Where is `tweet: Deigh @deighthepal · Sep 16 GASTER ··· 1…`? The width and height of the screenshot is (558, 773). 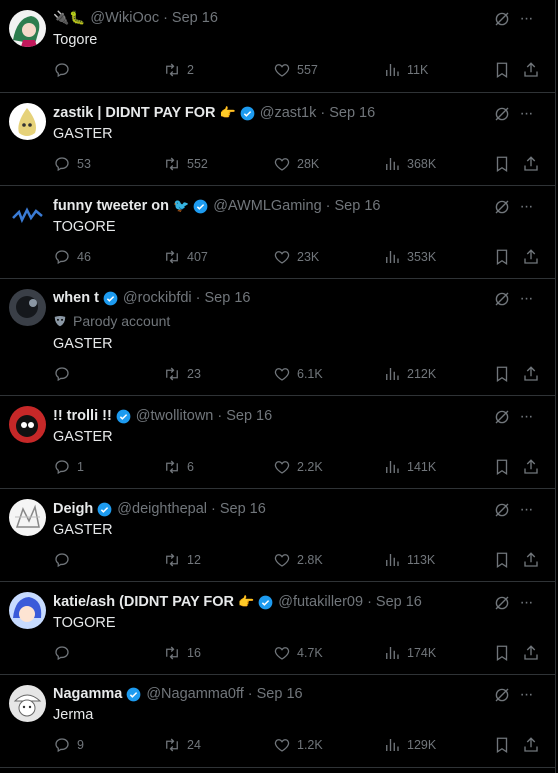 tweet: Deigh @deighthepal · Sep 16 GASTER ··· 1… is located at coordinates (277, 535).